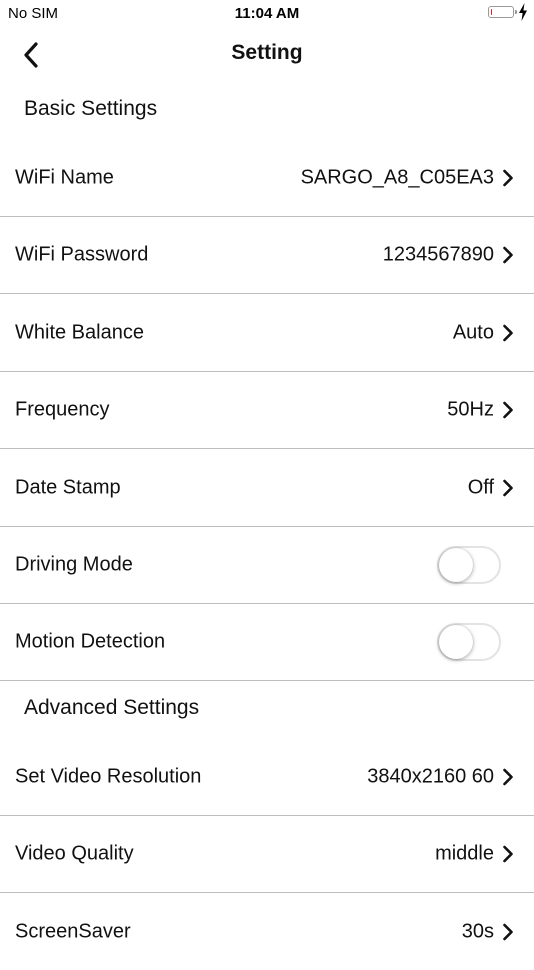  Describe the element at coordinates (267, 488) in the screenshot. I see `row-date-stamp: Date Stamp Off` at that location.